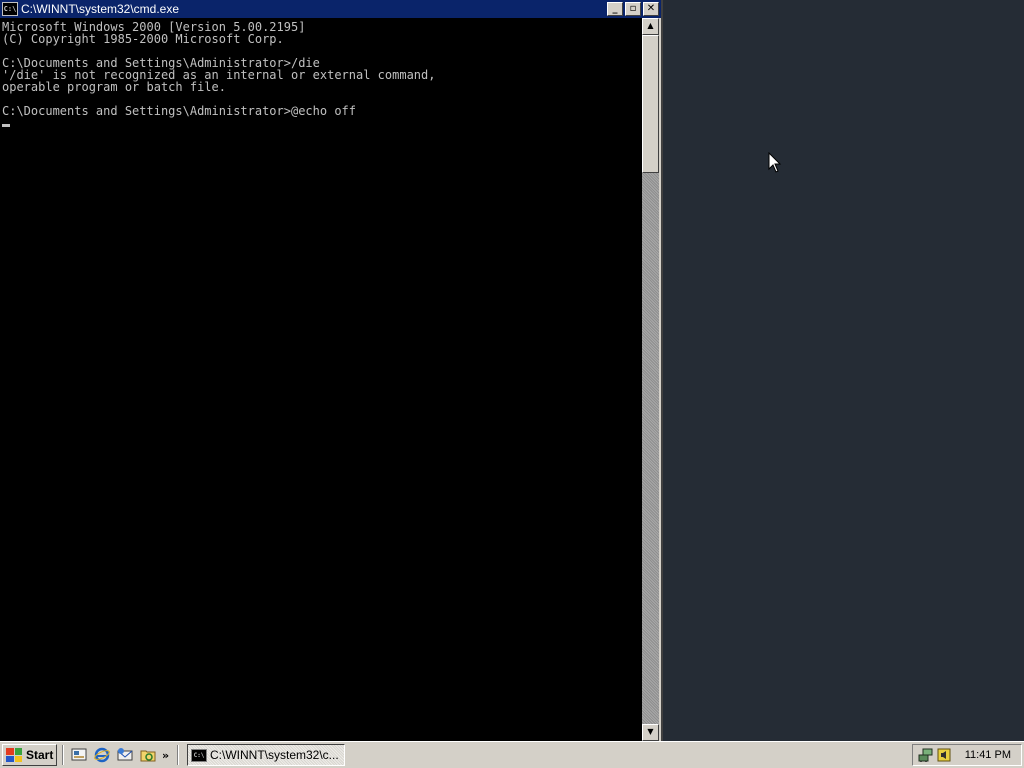  What do you see at coordinates (615, 9) in the screenshot?
I see `minimize-button: _` at bounding box center [615, 9].